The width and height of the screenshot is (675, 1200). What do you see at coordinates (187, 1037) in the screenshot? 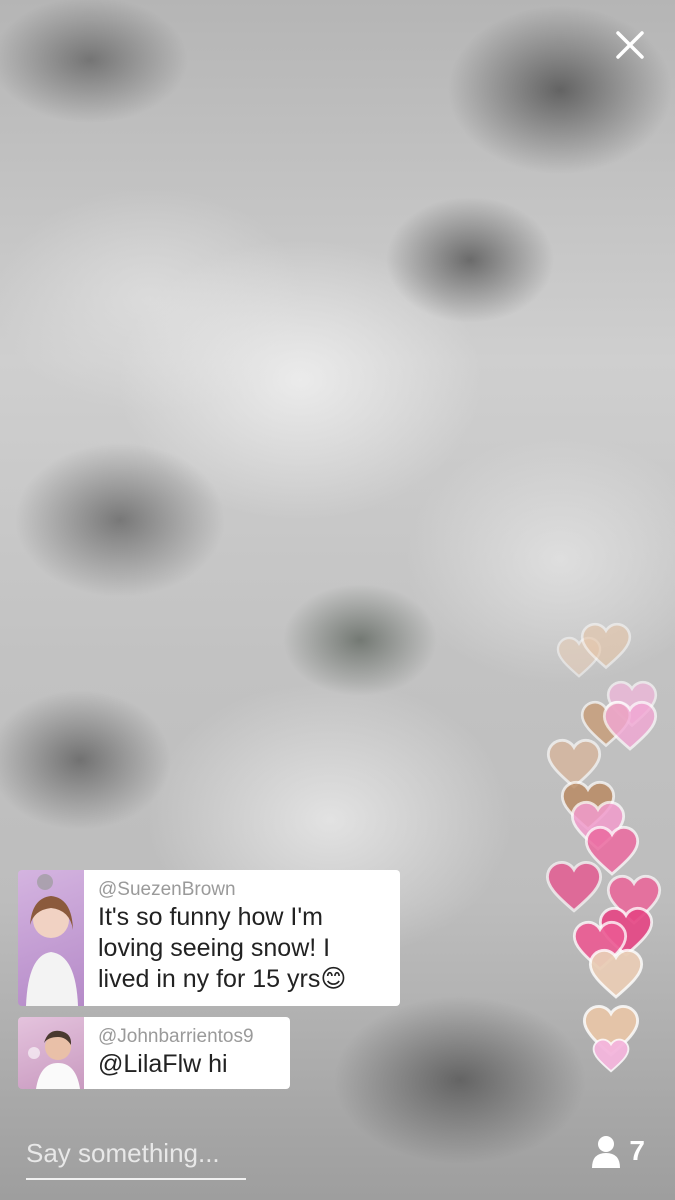
I see `comment-username: @Johnbarrientos9` at bounding box center [187, 1037].